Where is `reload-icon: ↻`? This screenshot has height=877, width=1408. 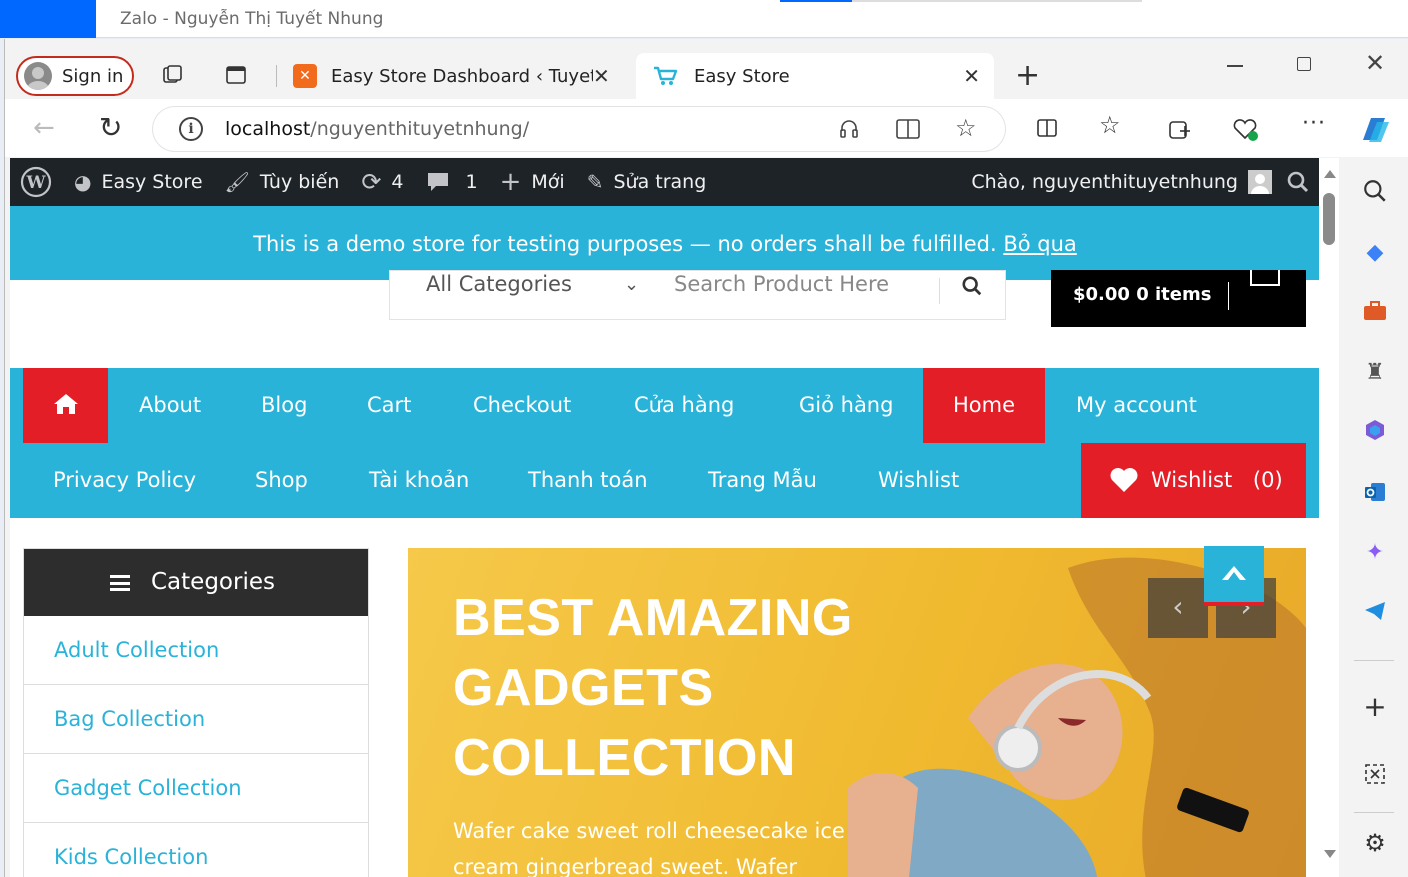
reload-icon: ↻ is located at coordinates (110, 127).